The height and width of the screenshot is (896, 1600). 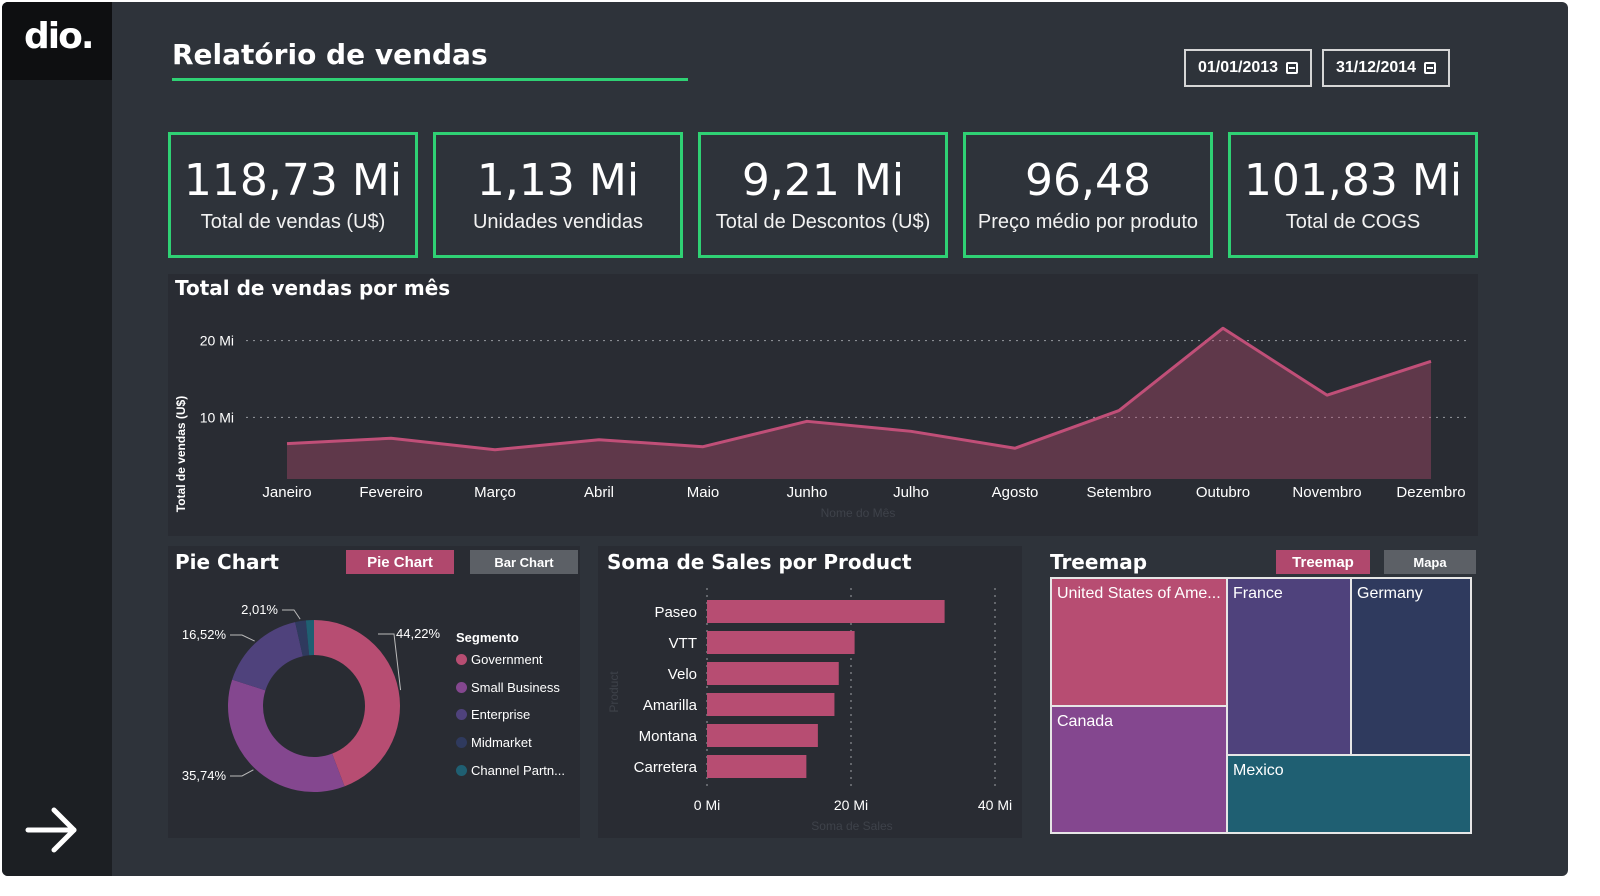 I want to click on legend-item-government: Government, so click(x=499, y=659).